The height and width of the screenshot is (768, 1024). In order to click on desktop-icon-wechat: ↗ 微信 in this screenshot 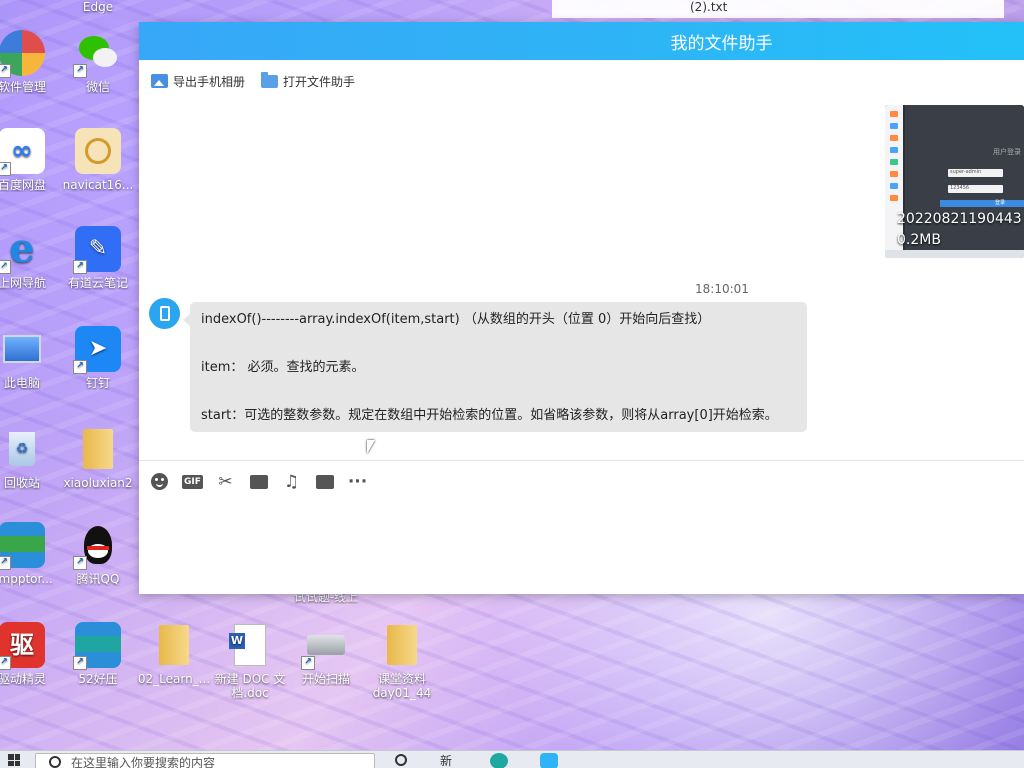, I will do `click(98, 62)`.